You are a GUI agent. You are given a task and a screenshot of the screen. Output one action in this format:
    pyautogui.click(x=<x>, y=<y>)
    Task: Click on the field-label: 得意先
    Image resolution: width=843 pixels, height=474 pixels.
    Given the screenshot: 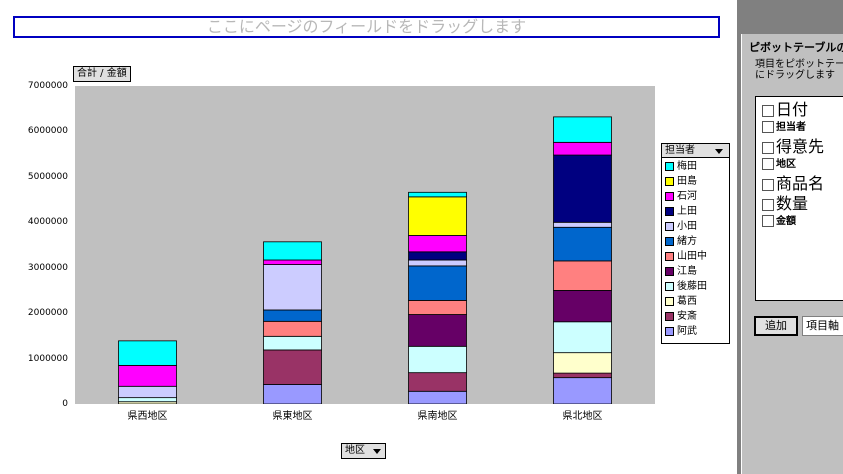 What is the action you would take?
    pyautogui.click(x=800, y=146)
    